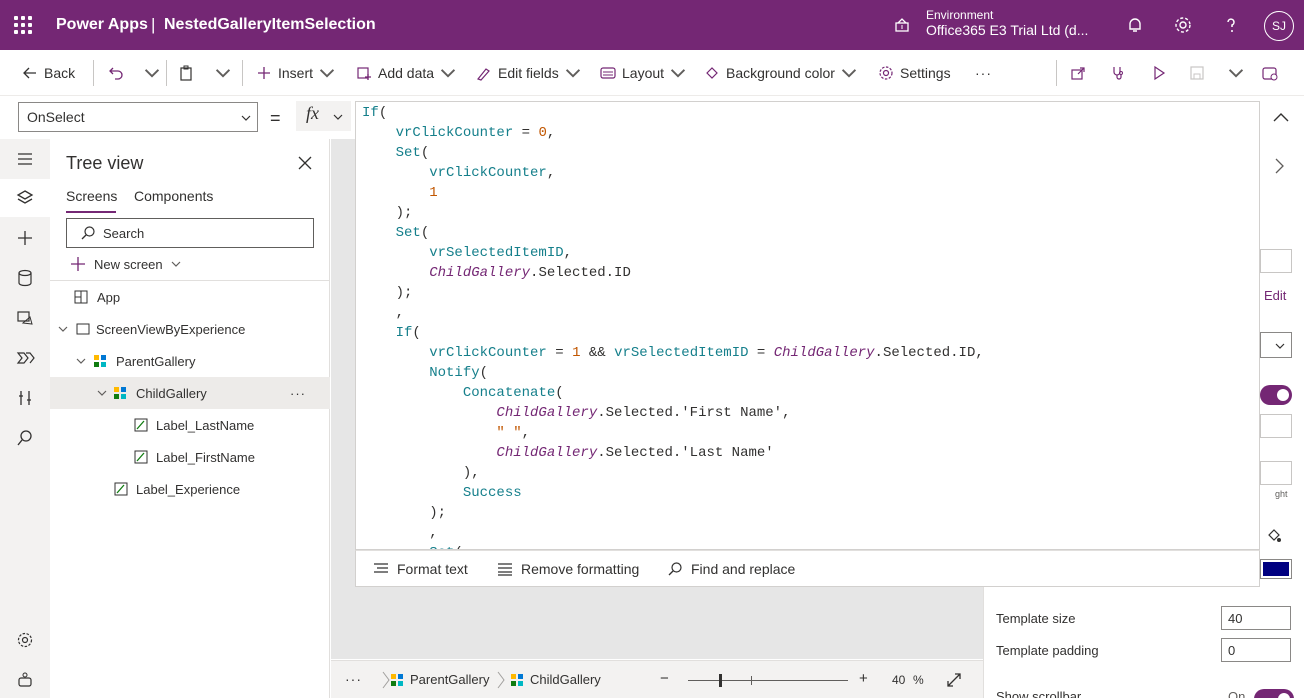 Image resolution: width=1304 pixels, height=698 pixels. I want to click on media-icon, so click(25, 318).